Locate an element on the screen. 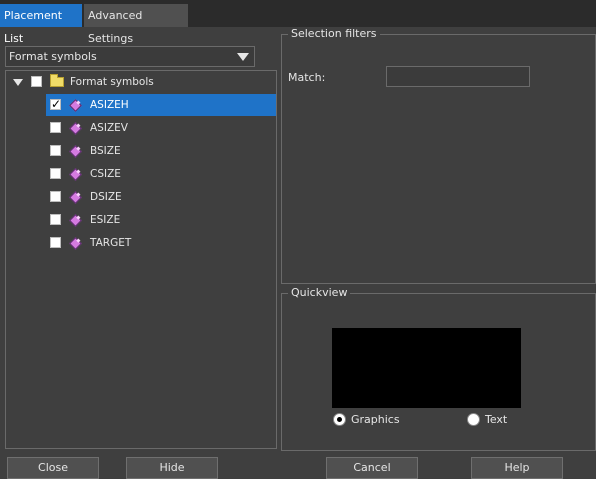 The image size is (596, 479). tree-item-label: BSIZE is located at coordinates (105, 151).